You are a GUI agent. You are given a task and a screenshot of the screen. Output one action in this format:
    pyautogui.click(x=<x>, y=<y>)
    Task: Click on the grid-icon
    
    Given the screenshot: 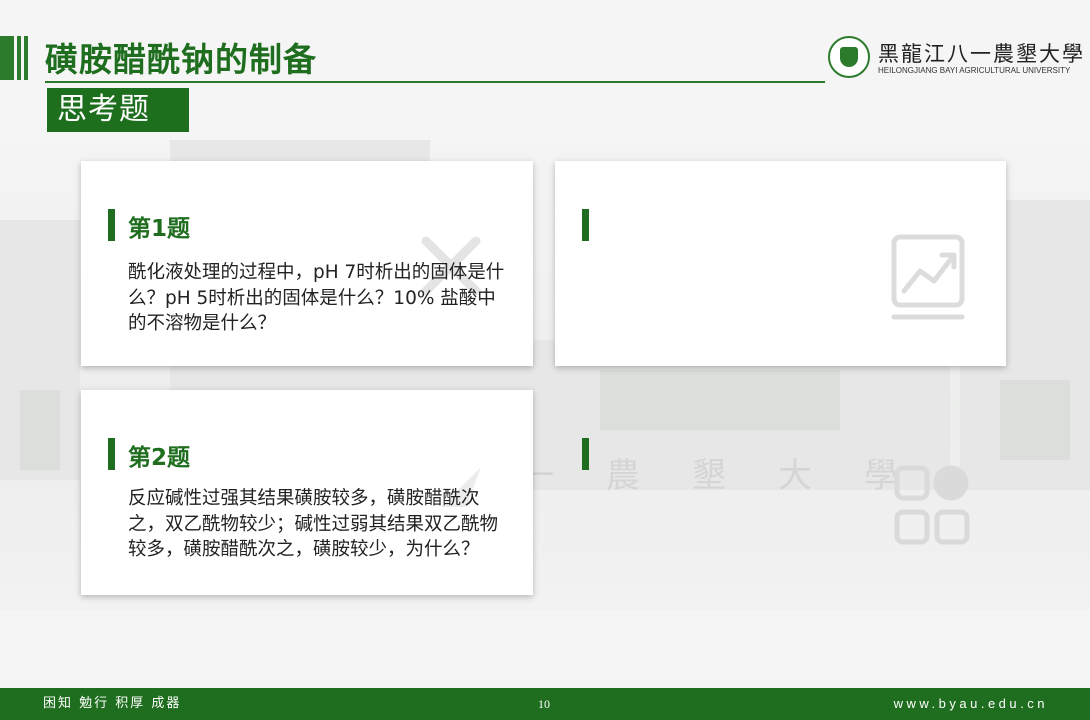 What is the action you would take?
    pyautogui.click(x=933, y=508)
    